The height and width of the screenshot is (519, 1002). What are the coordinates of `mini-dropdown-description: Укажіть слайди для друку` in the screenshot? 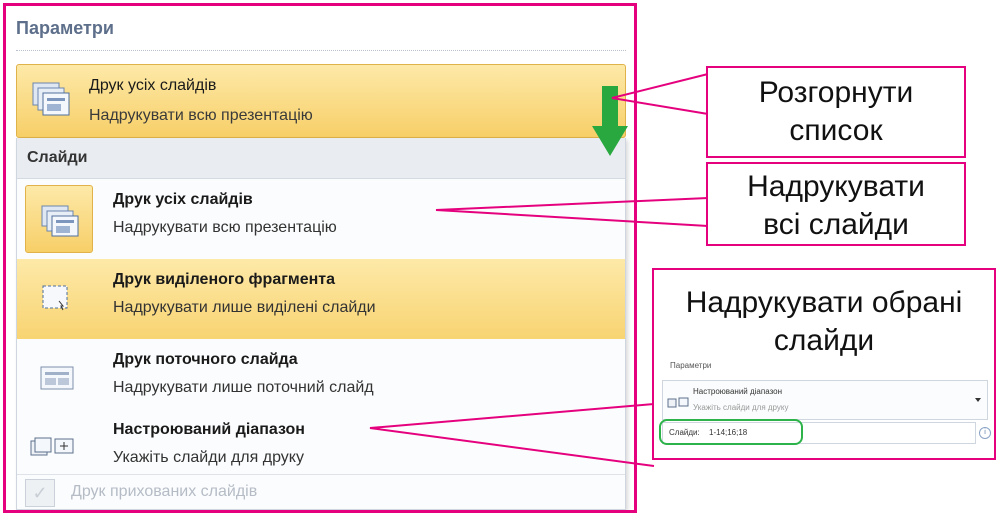 It's located at (741, 407).